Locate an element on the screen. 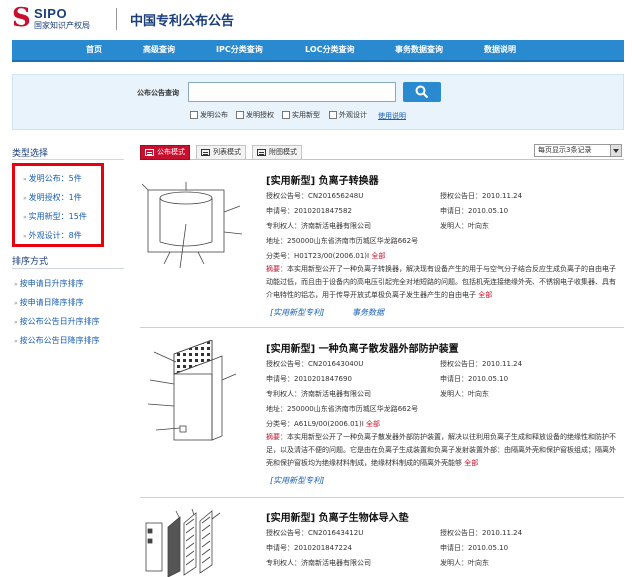  record-class-no-row: 分类号：A61L9/00(2006.01)I 全部 is located at coordinates (323, 424).